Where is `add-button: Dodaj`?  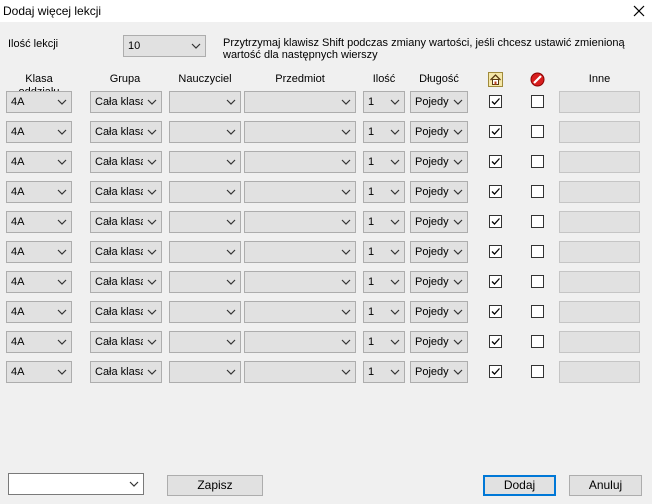 add-button: Dodaj is located at coordinates (519, 485).